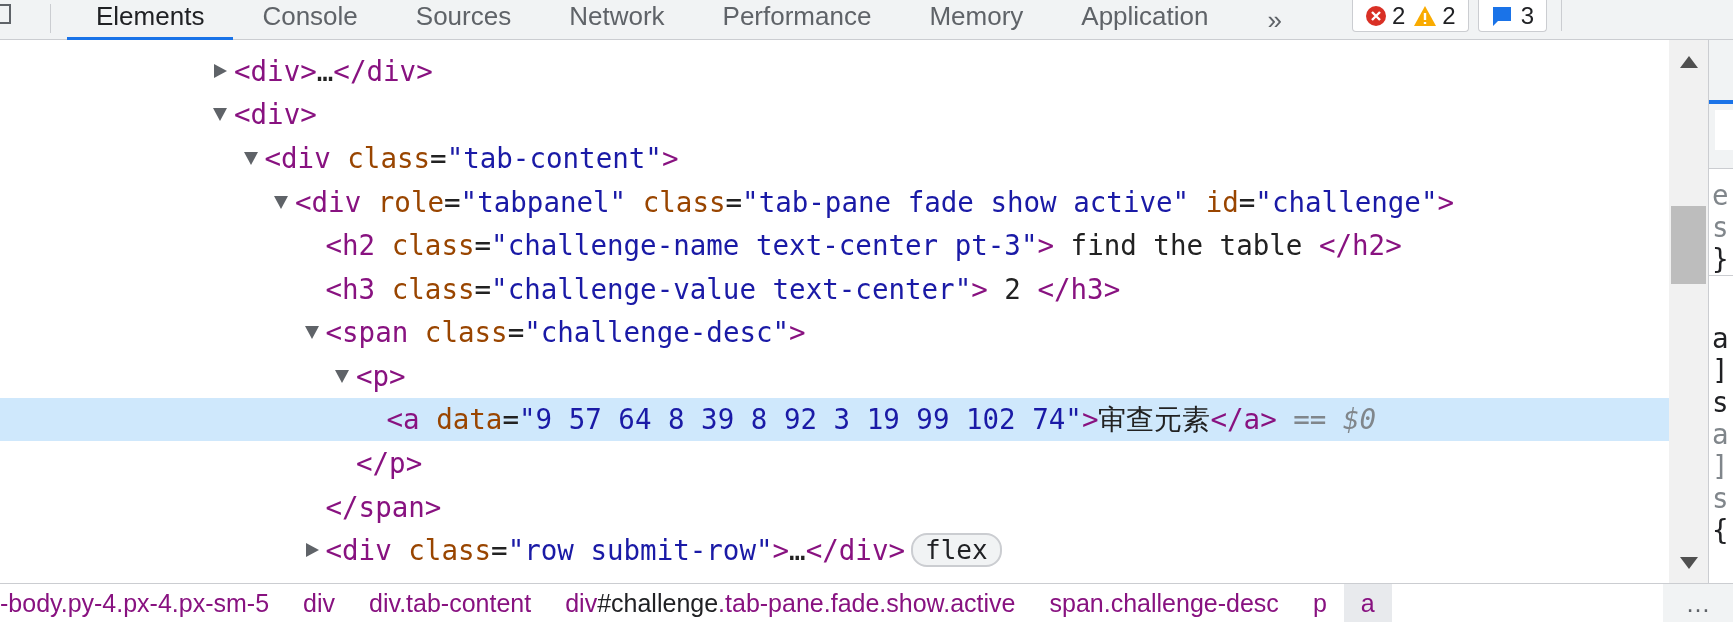  I want to click on scroll-up-icon, so click(1689, 62).